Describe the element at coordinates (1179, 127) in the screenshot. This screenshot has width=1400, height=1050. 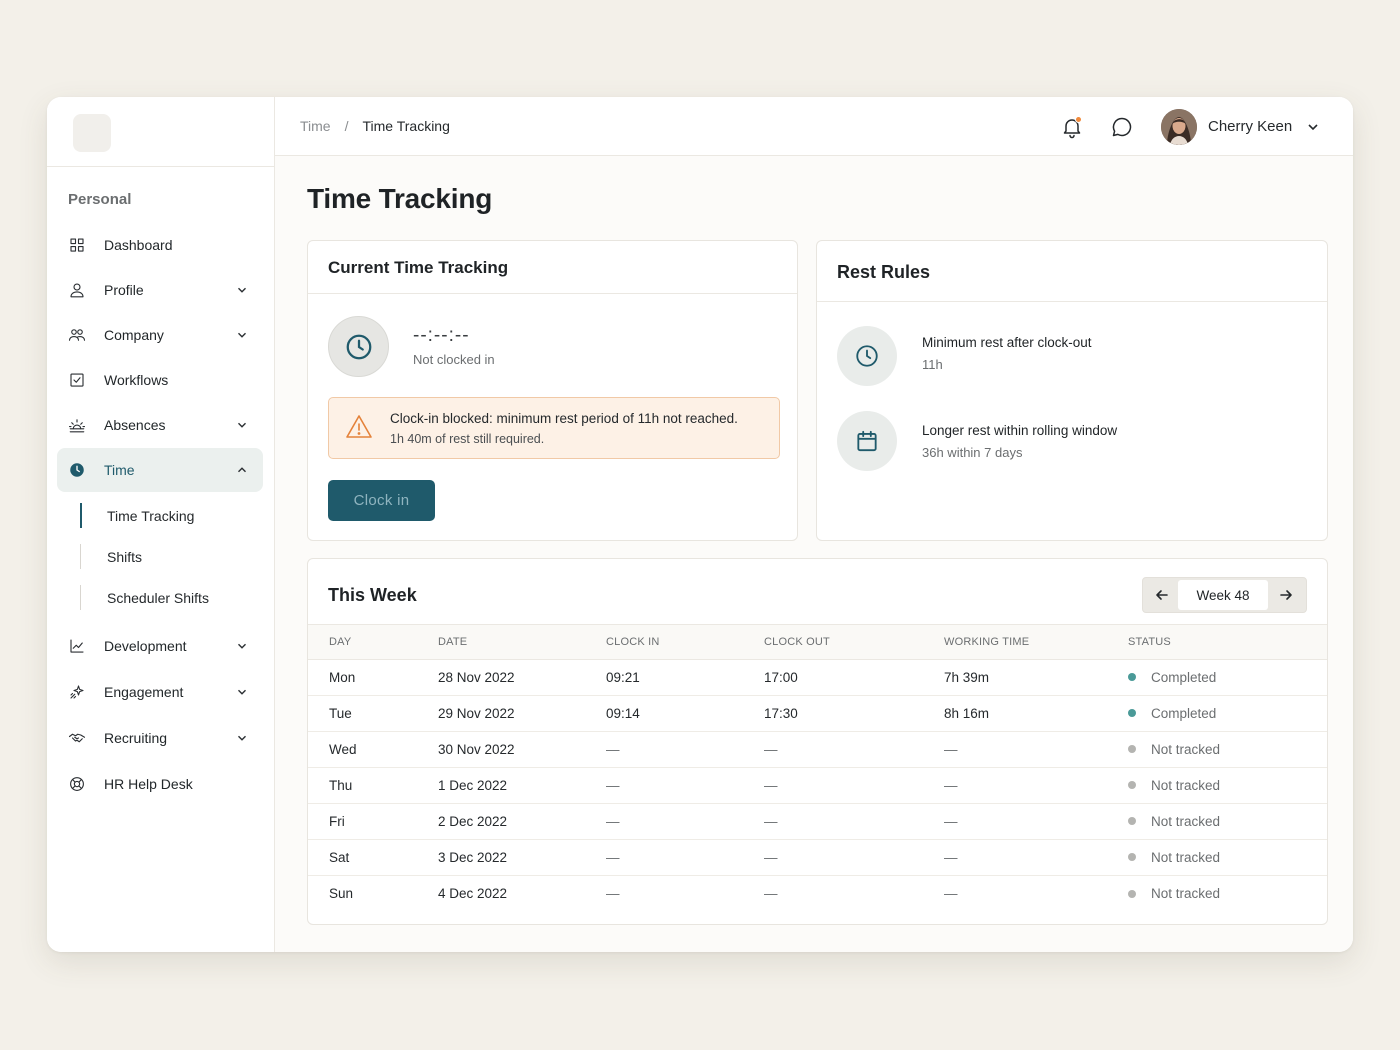
I see `avatar` at that location.